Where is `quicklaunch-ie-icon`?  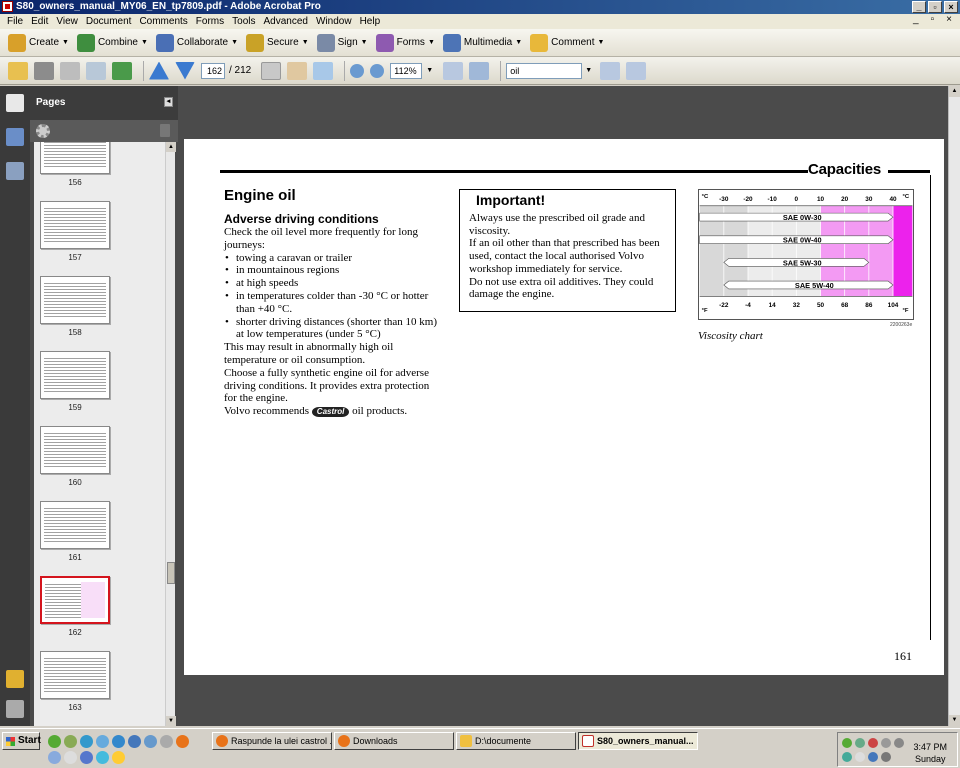
quicklaunch-ie-icon is located at coordinates (86, 741).